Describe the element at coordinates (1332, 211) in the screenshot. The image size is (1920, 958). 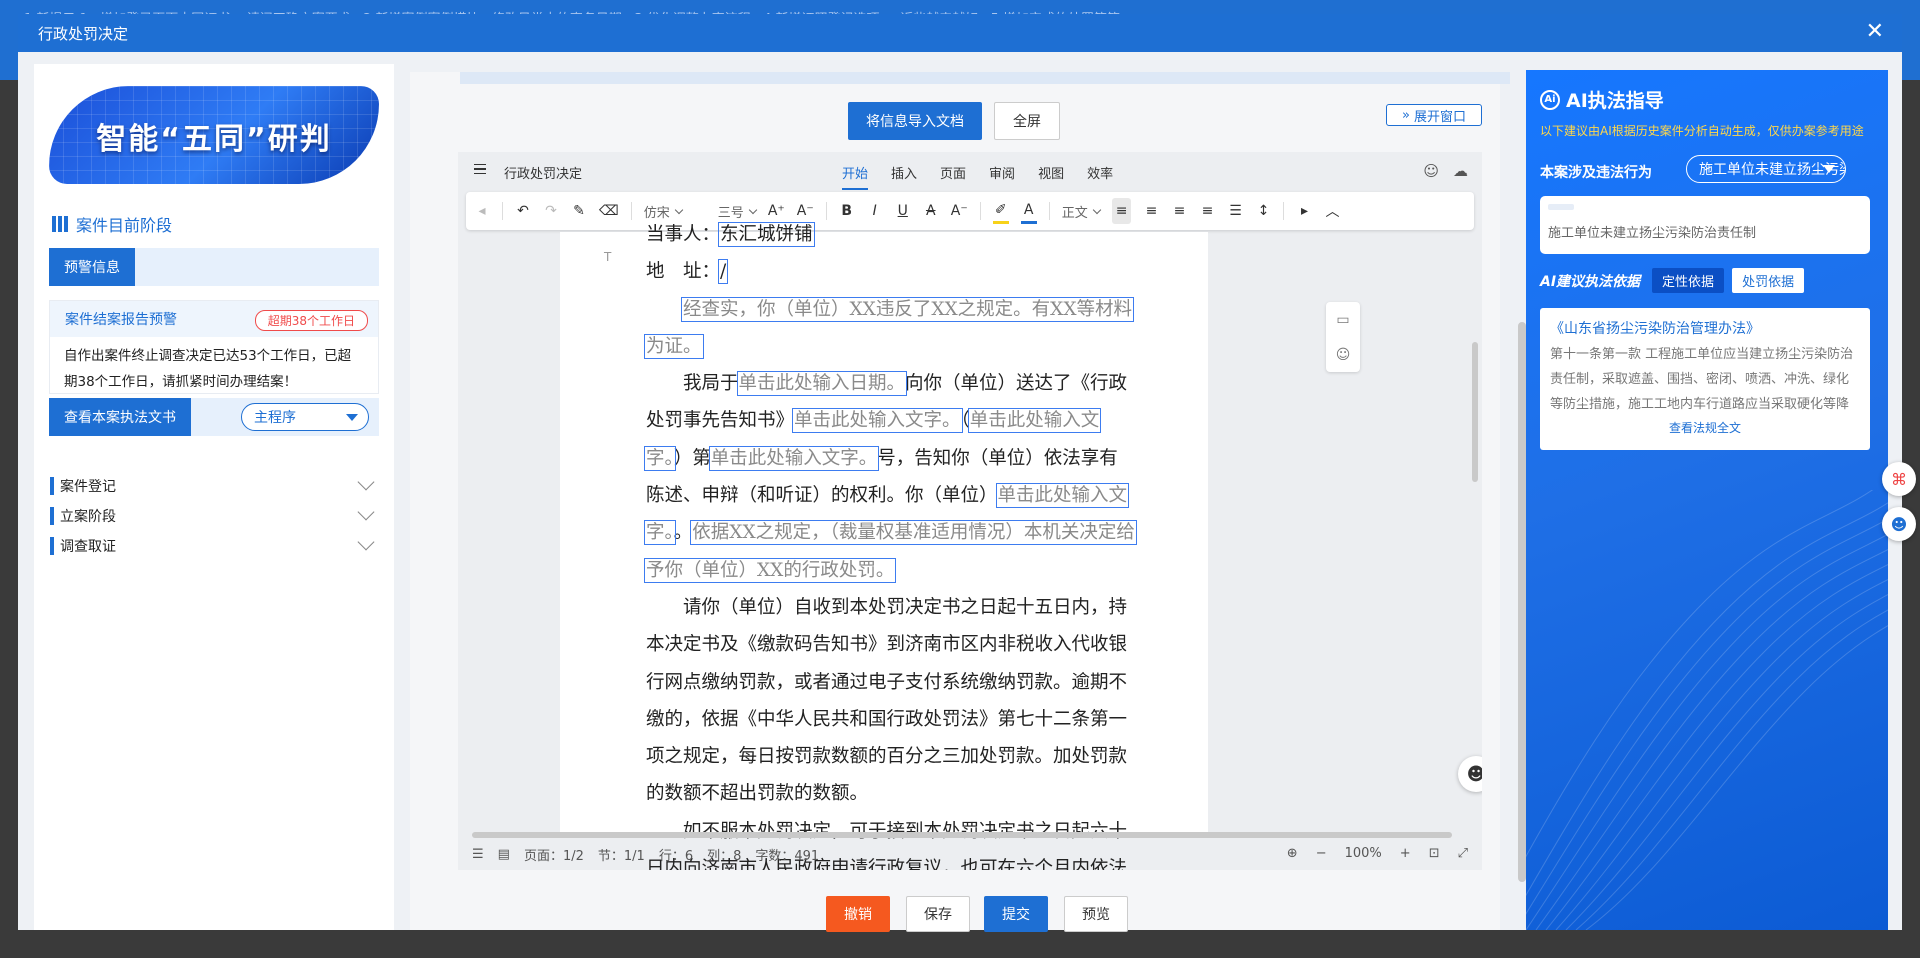
I see `collapse-toolbar-icon: ︿` at that location.